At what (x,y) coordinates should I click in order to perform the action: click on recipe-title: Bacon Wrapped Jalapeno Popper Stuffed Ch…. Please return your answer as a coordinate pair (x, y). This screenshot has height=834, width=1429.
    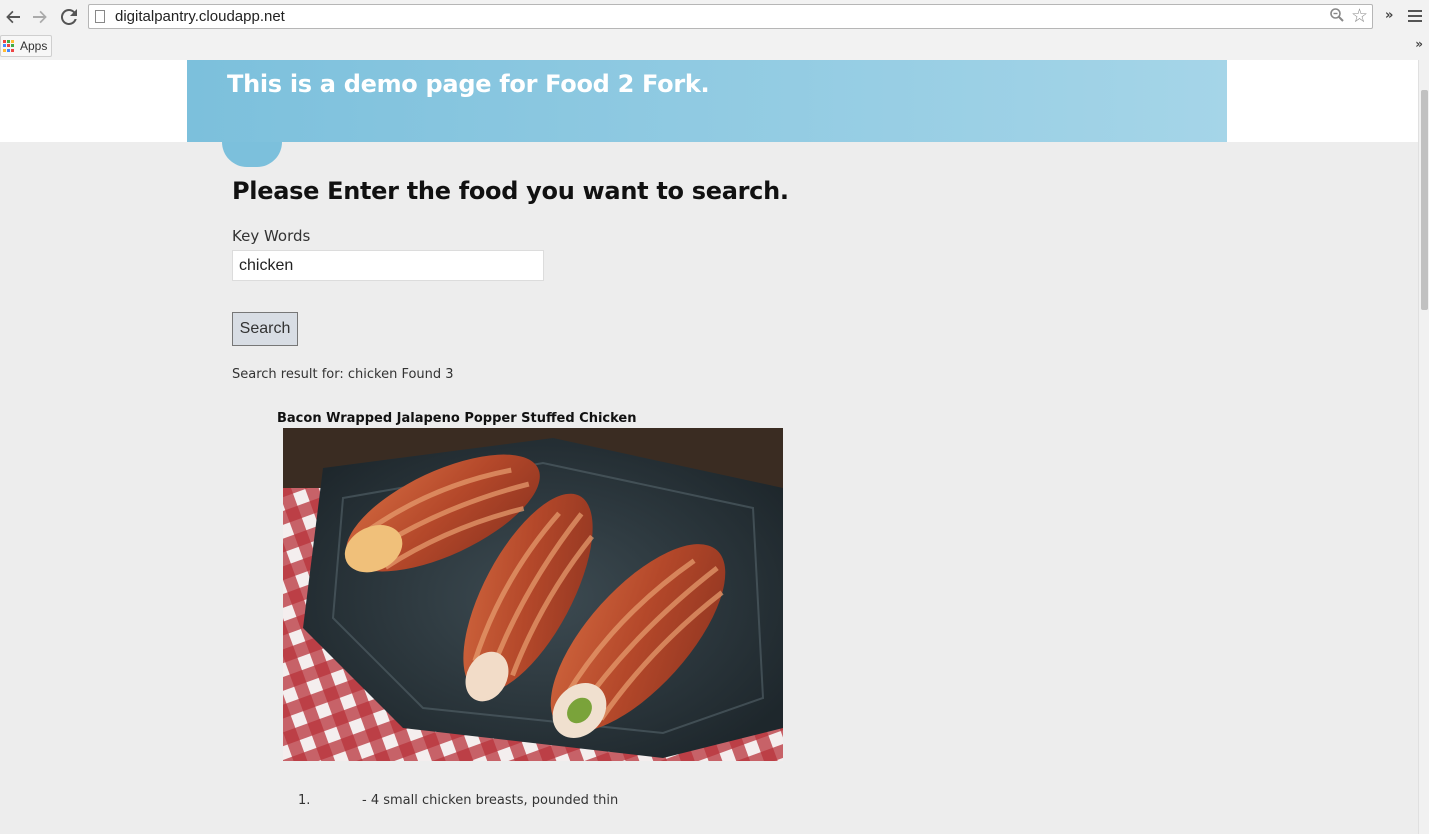
    Looking at the image, I should click on (457, 418).